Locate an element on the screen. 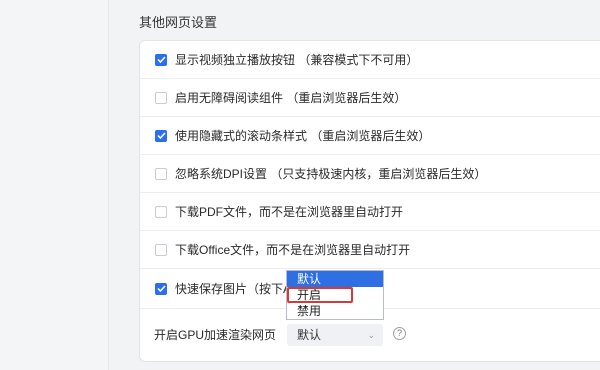 Image resolution: width=600 pixels, height=370 pixels. setting-label: 下载PDF文件，而不是在浏览器里自动打开 is located at coordinates (289, 212).